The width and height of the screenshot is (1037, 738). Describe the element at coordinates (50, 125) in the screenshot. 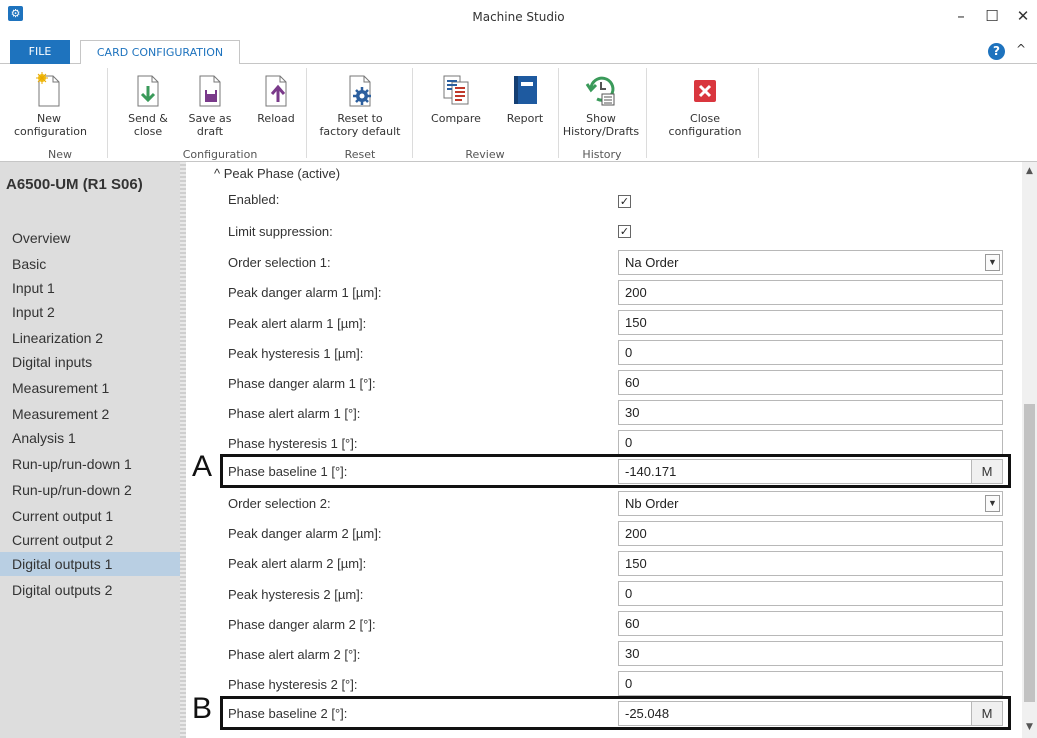

I see `new-configuration-label: New configuration` at that location.